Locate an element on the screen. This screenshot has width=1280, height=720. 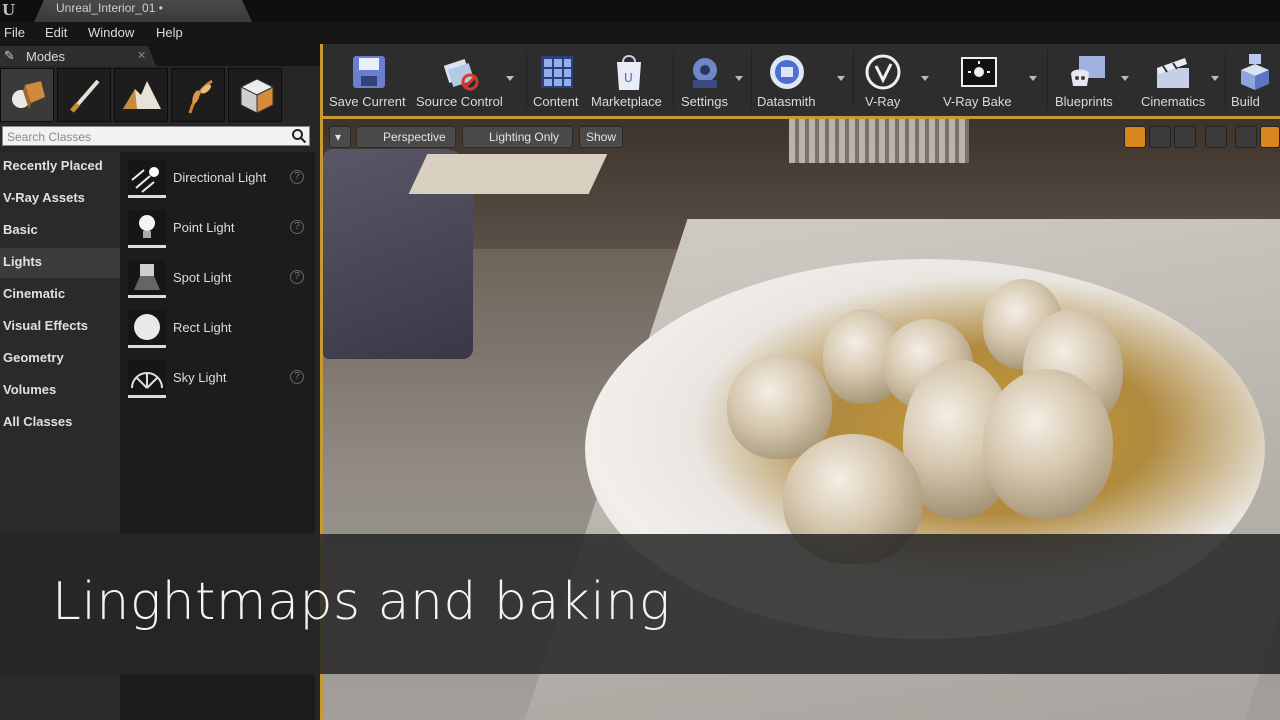
modes-tab-bar: ✎ Modes ✕ is located at coordinates (160, 55).